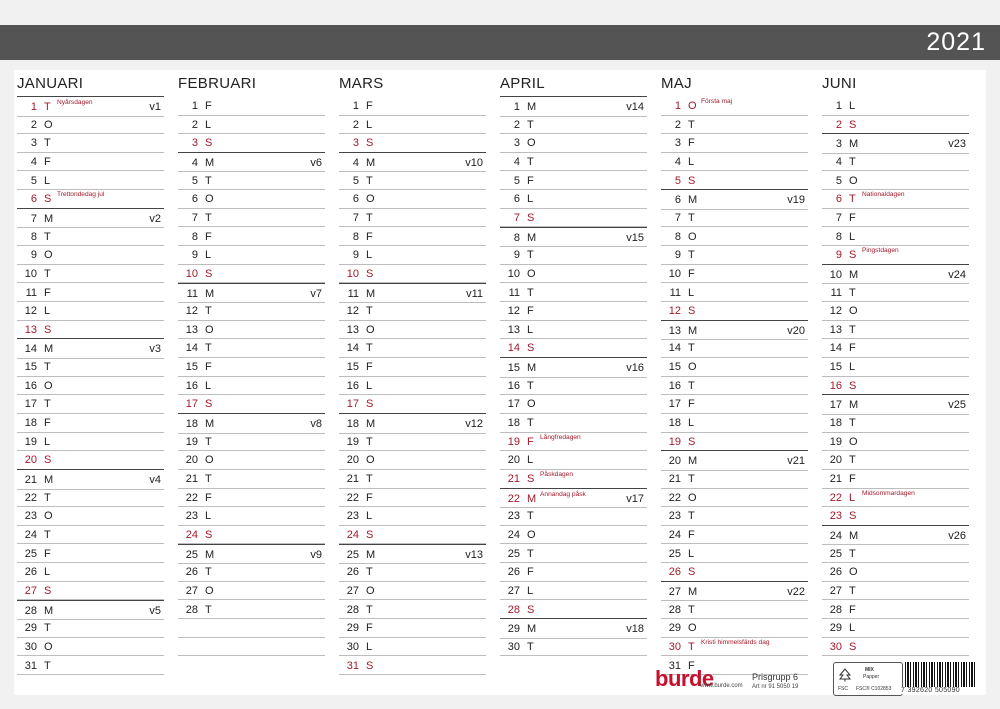  What do you see at coordinates (251, 591) in the screenshot?
I see `day-row: 27 O` at bounding box center [251, 591].